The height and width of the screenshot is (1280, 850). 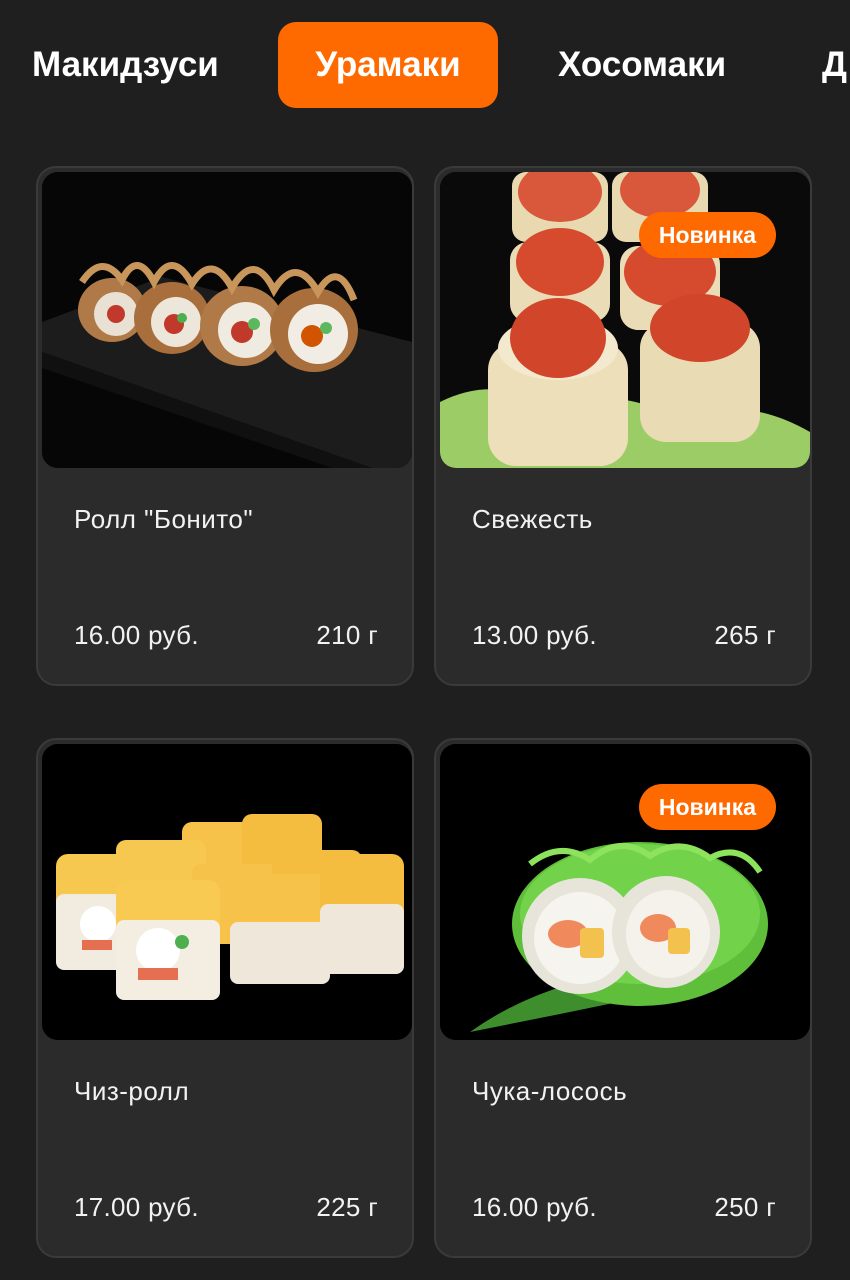 What do you see at coordinates (642, 65) in the screenshot?
I see `tab-hosomaki: Хосомаки` at bounding box center [642, 65].